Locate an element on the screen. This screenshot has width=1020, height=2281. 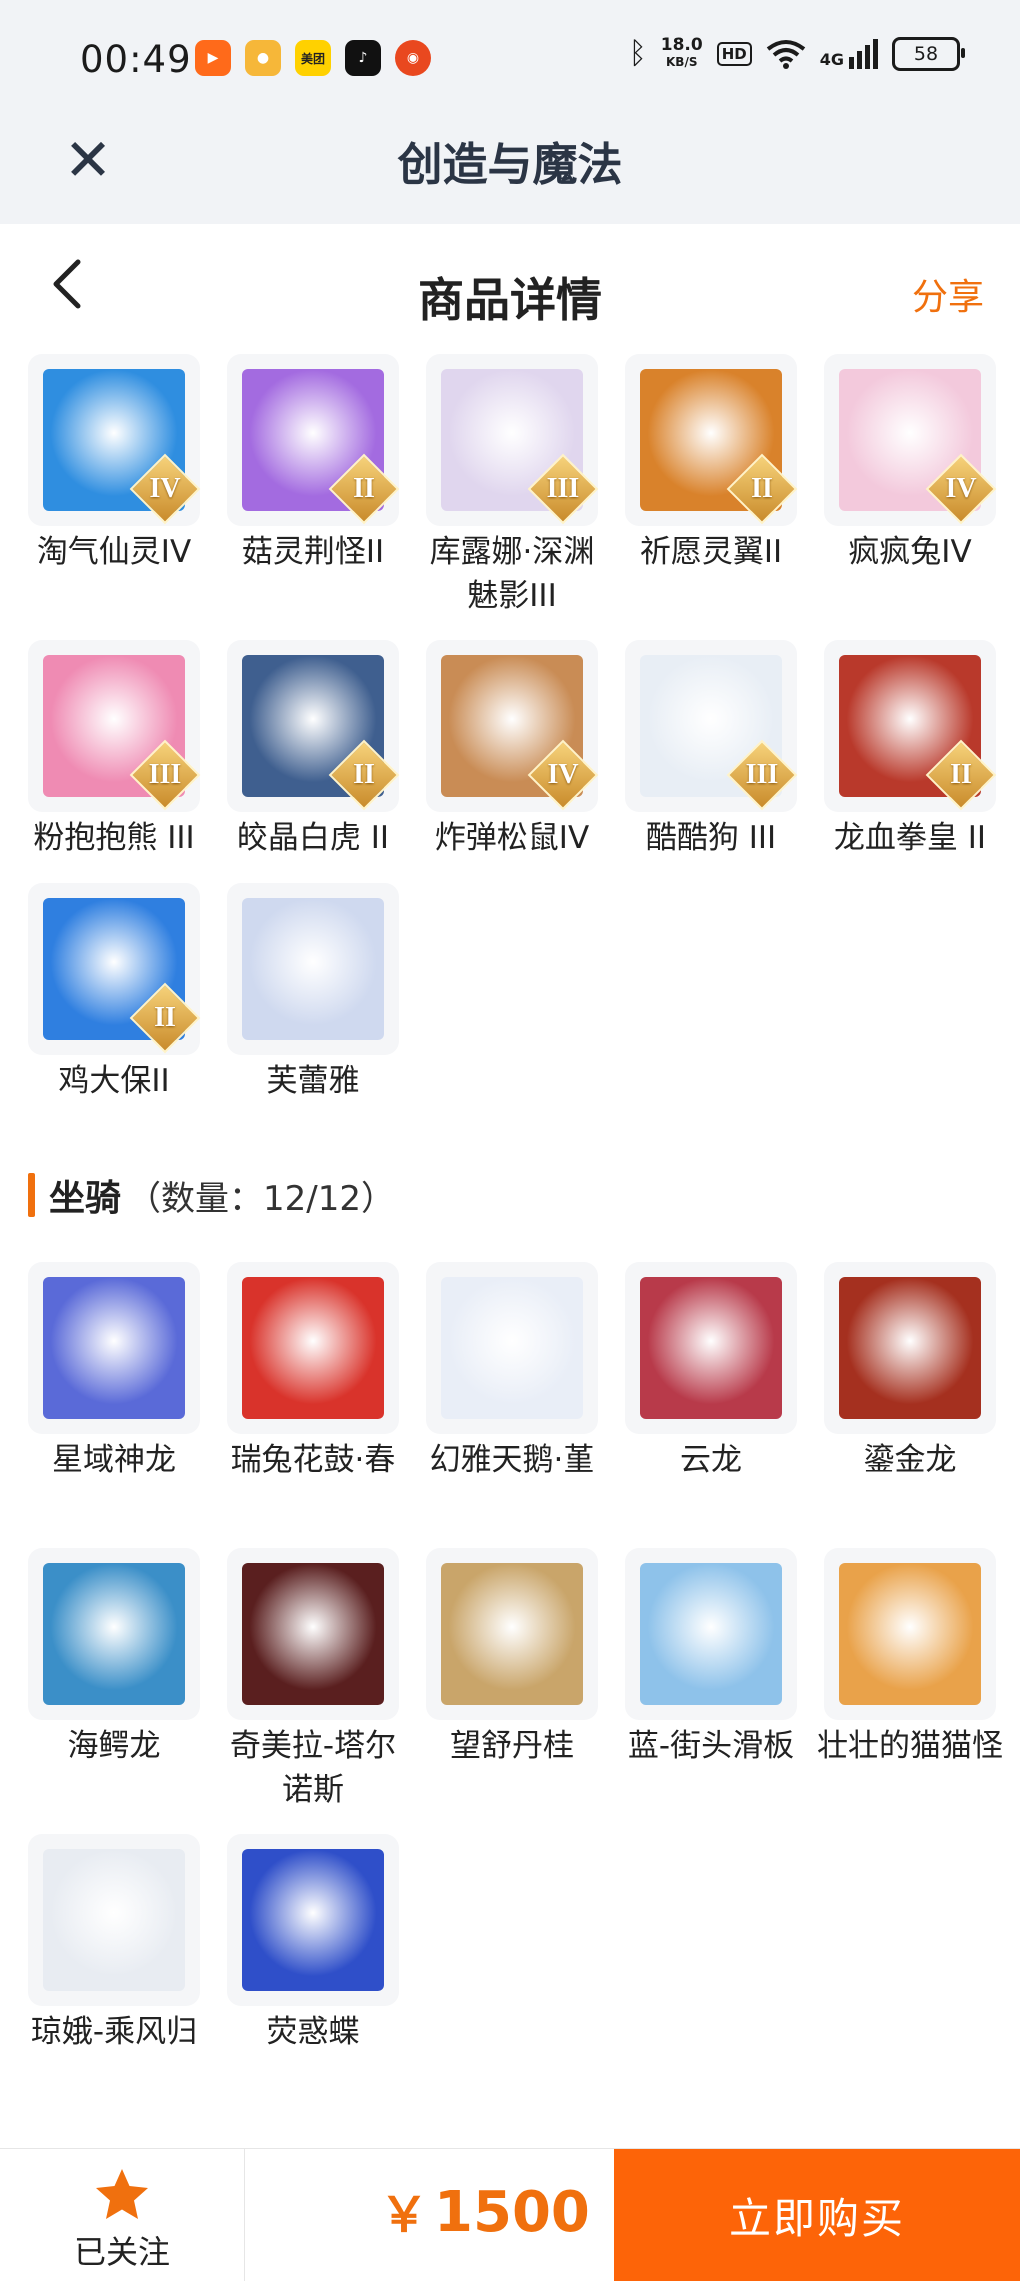
wifi-icon is located at coordinates (785, 54).